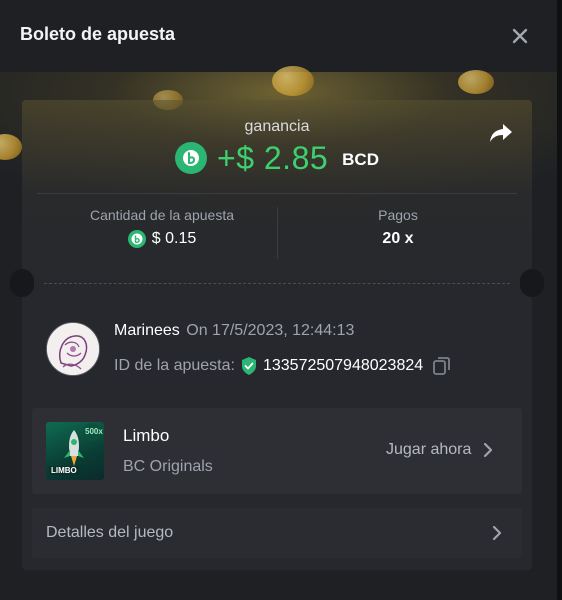 Image resolution: width=562 pixels, height=600 pixels. What do you see at coordinates (343, 365) in the screenshot?
I see `bet-id-value: 133572507948023824` at bounding box center [343, 365].